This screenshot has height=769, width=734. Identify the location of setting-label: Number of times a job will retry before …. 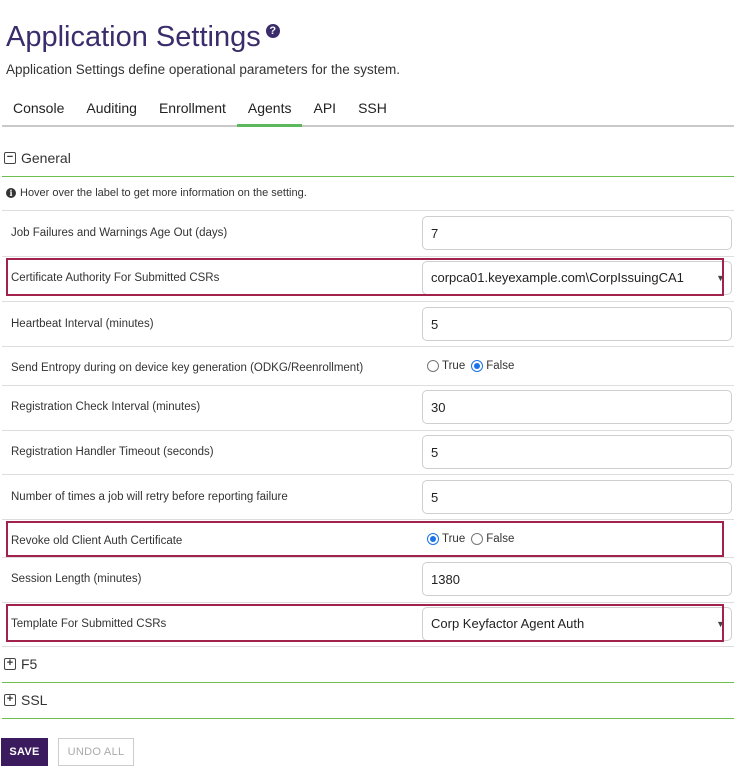
(149, 497).